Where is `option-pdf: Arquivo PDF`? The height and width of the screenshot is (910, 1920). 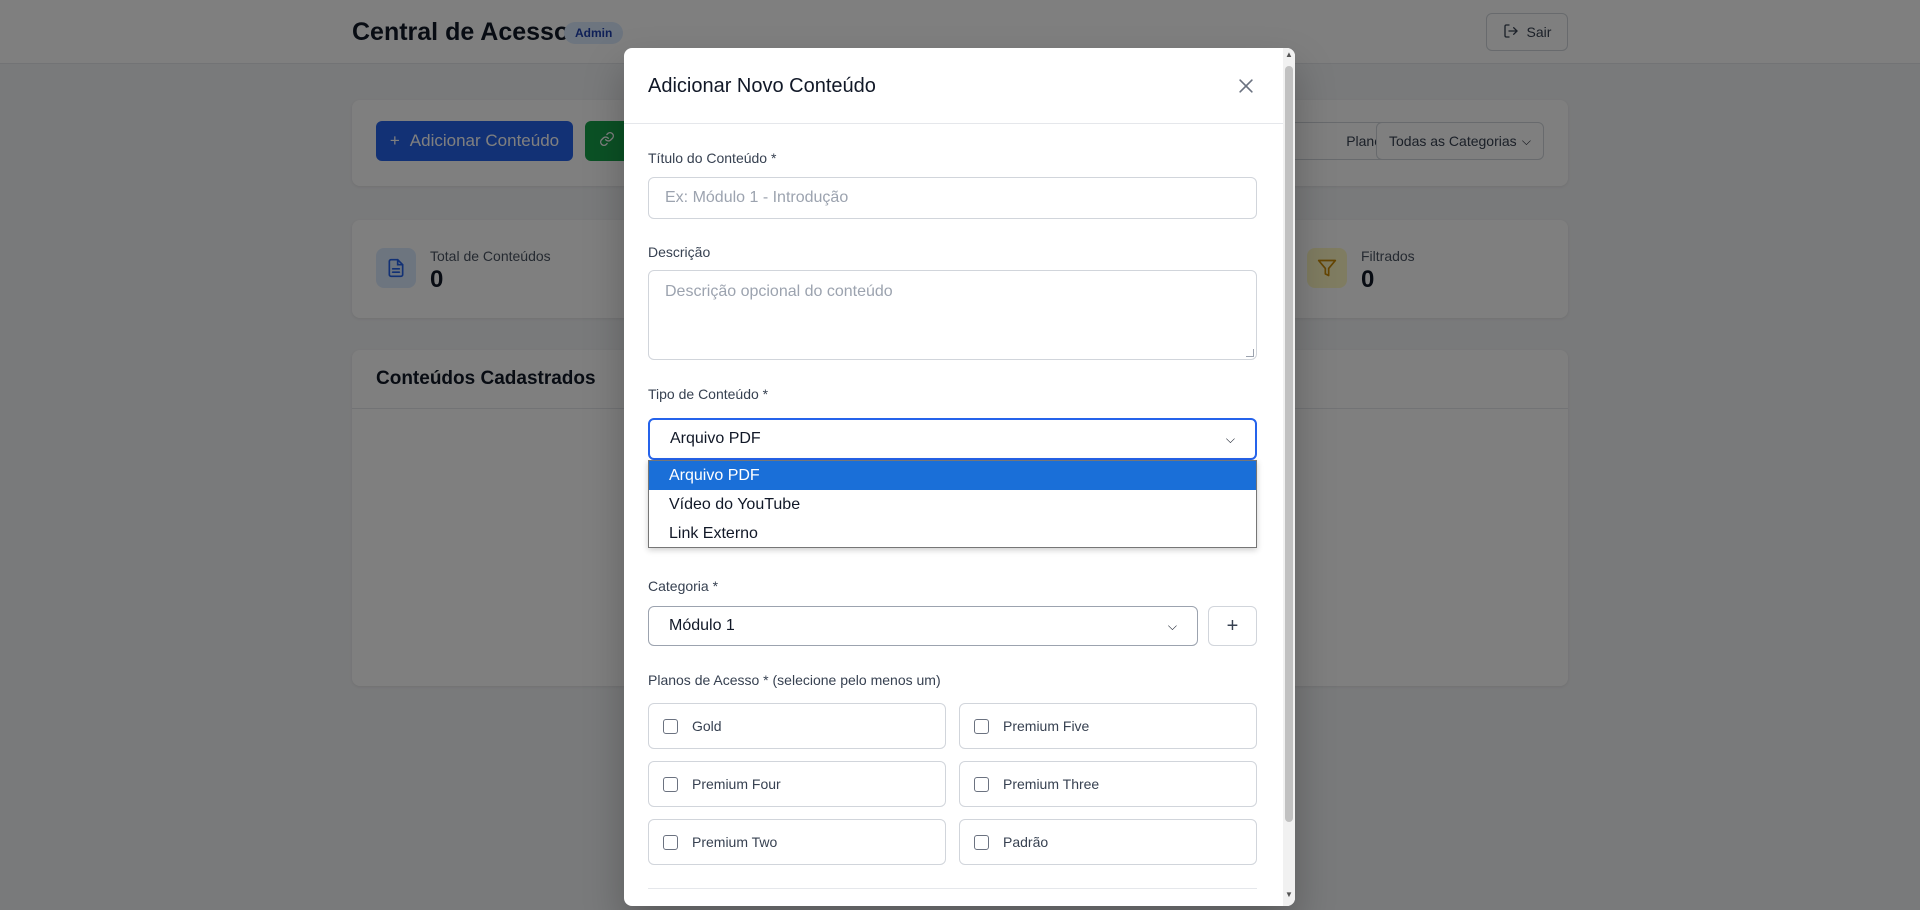
option-pdf: Arquivo PDF is located at coordinates (952, 475).